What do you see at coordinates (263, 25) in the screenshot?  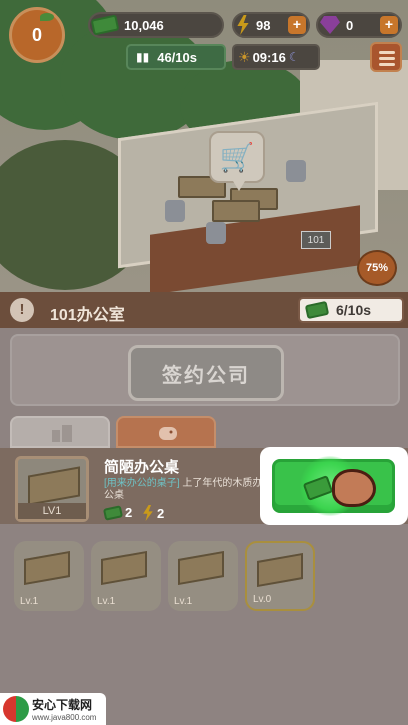 I see `energy-value: 98` at bounding box center [263, 25].